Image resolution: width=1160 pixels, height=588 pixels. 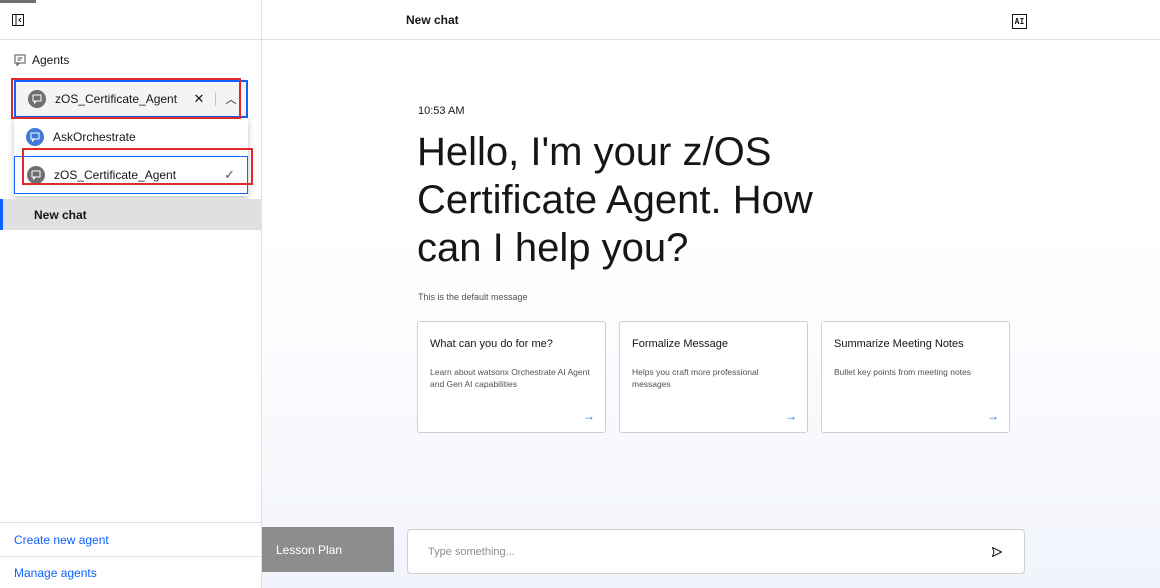 I want to click on ai-icon: AI, so click(x=1019, y=21).